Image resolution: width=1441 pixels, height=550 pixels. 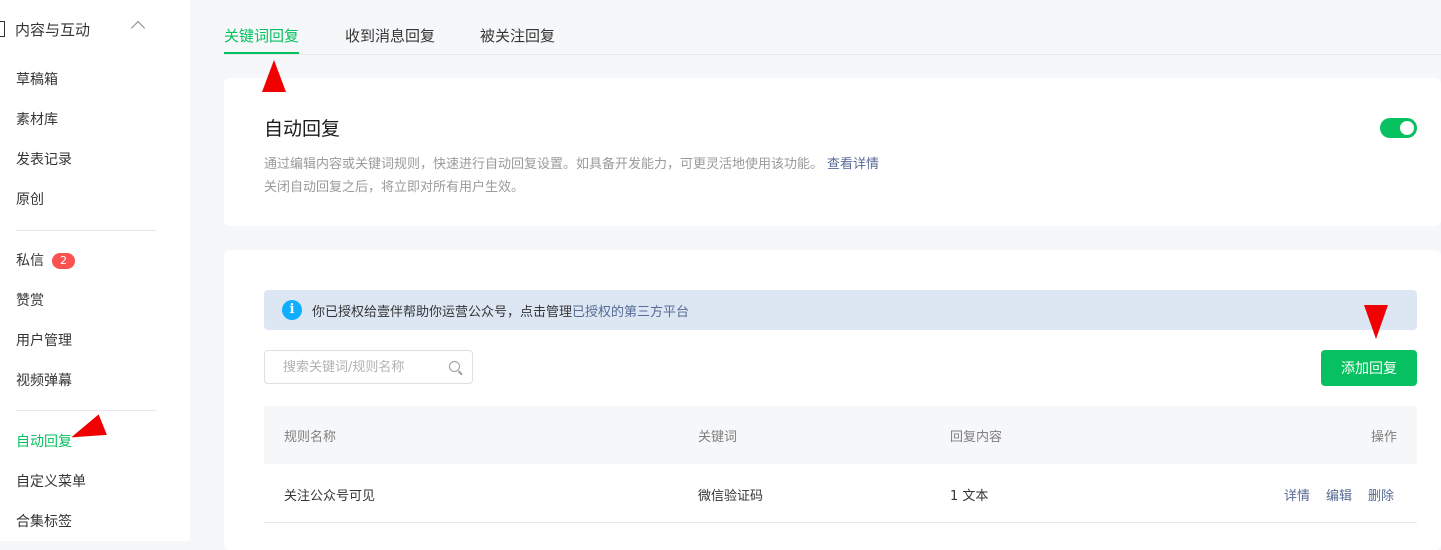 I want to click on add-reply-button: 添加回复, so click(x=1369, y=368).